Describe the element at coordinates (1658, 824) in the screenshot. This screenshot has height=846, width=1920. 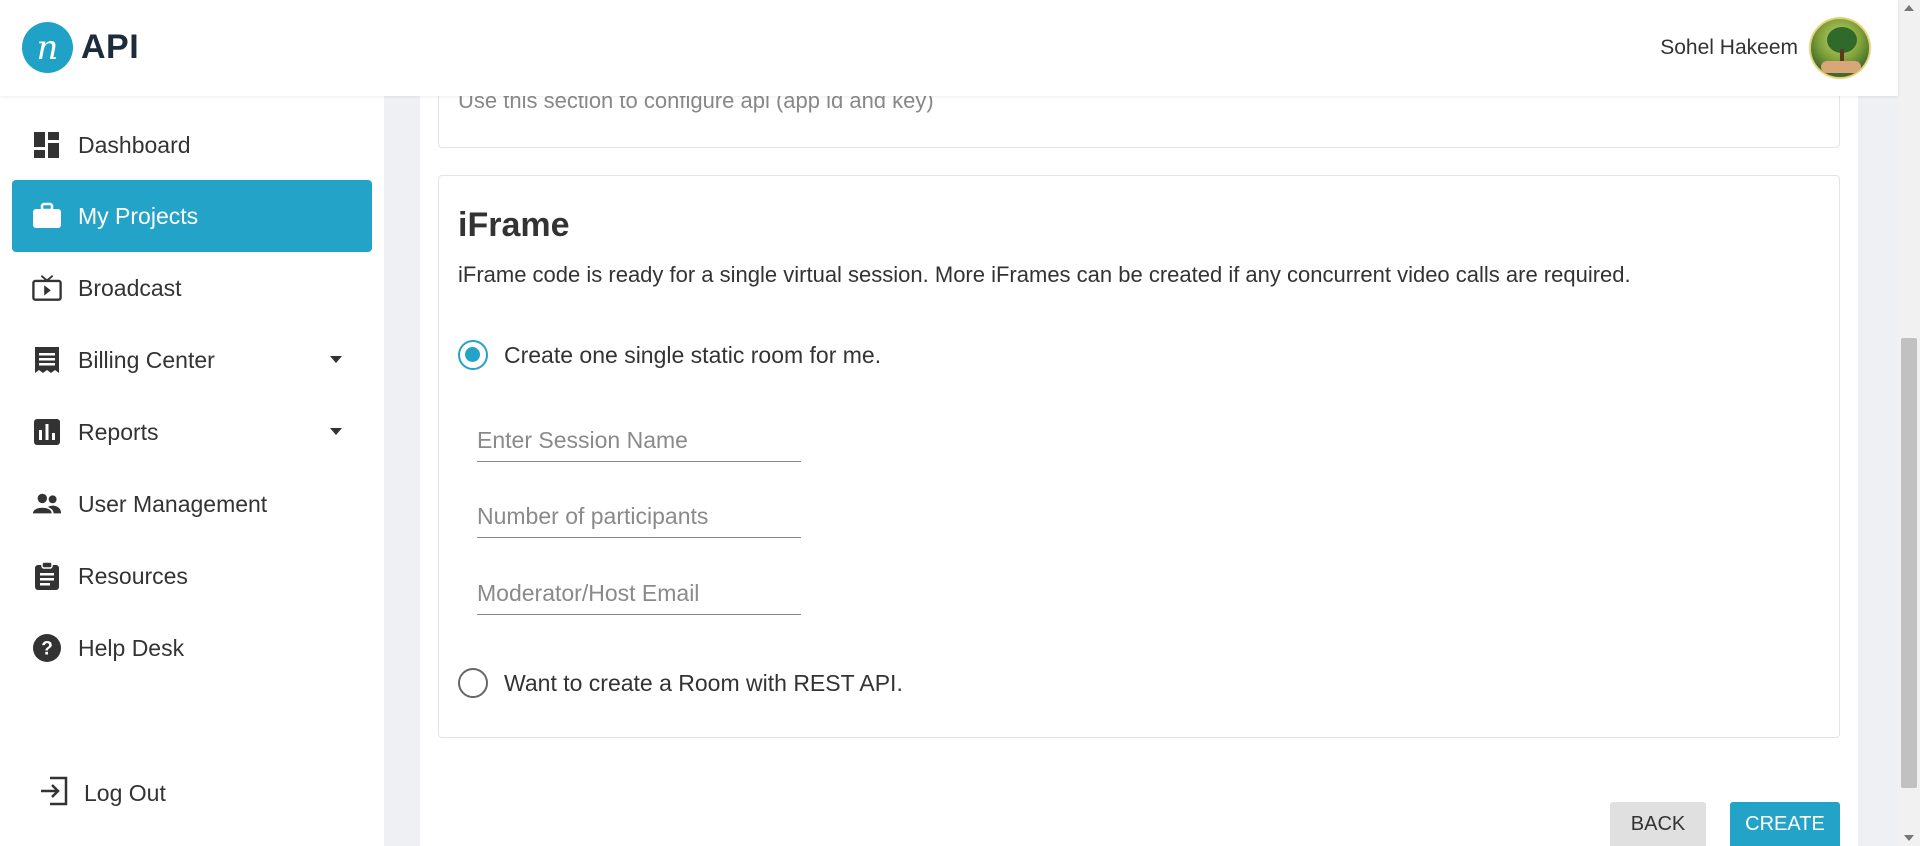
I see `back-button: BACK` at that location.